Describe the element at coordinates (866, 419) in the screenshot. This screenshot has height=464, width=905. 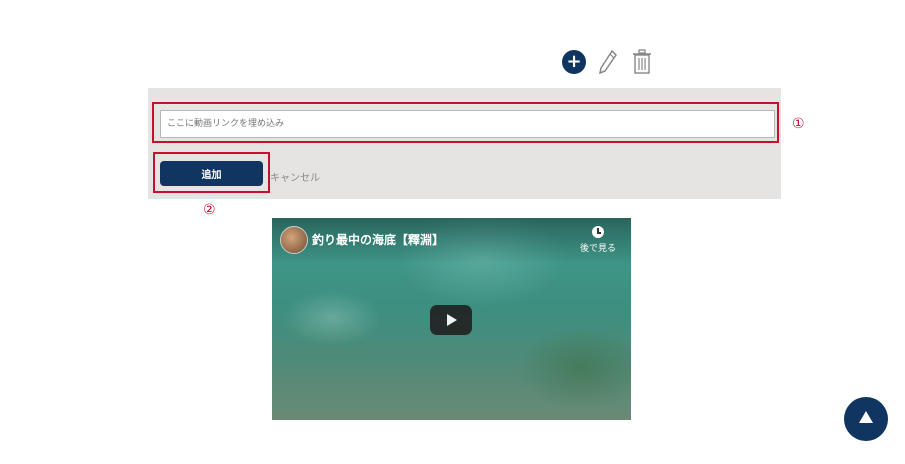
I see `scroll-to-top-button` at that location.